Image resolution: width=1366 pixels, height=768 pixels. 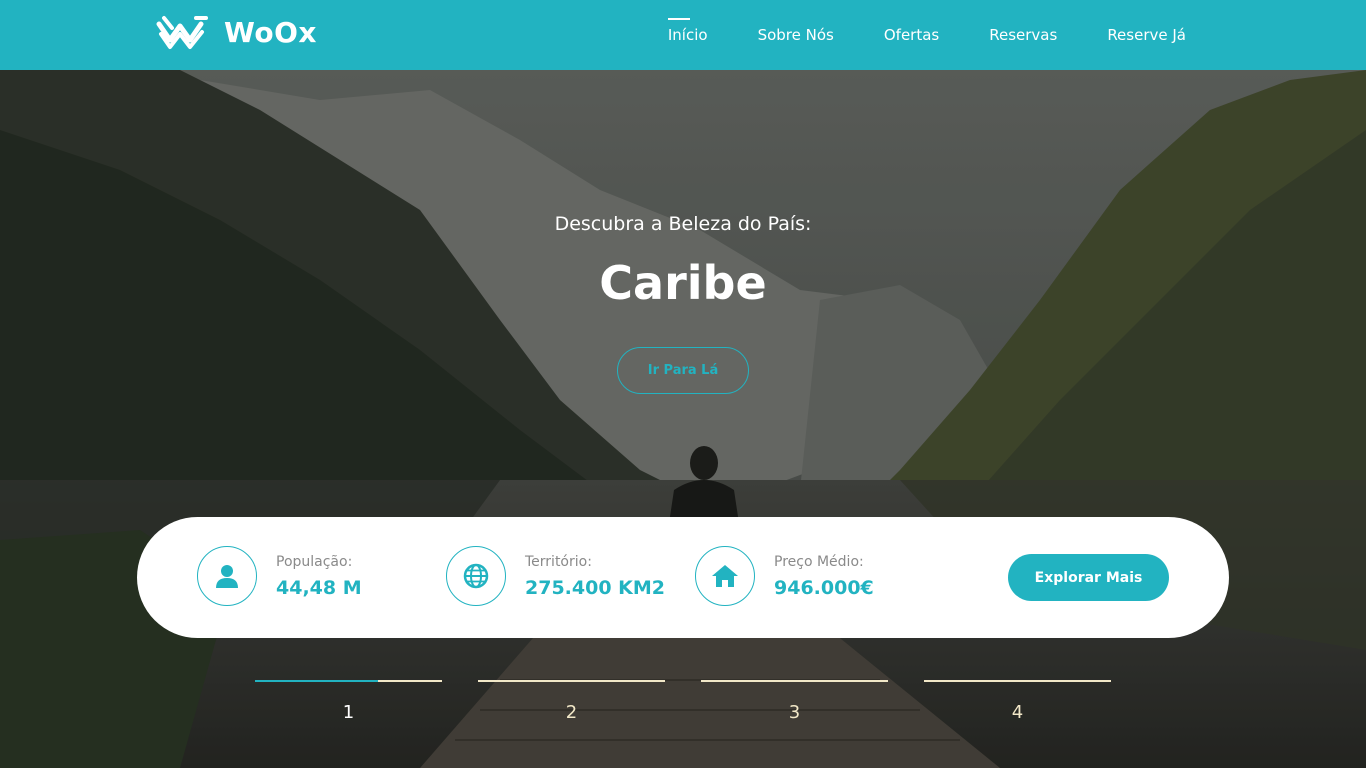 I want to click on logo-text: WoOx, so click(x=270, y=32).